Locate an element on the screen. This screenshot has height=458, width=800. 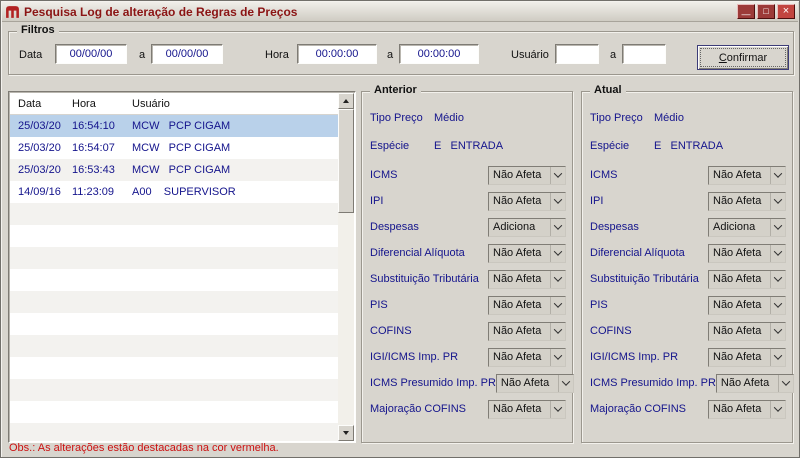
table-row: 14/09/16 11:23:09 A00 SUPERVISOR is located at coordinates (174, 192).